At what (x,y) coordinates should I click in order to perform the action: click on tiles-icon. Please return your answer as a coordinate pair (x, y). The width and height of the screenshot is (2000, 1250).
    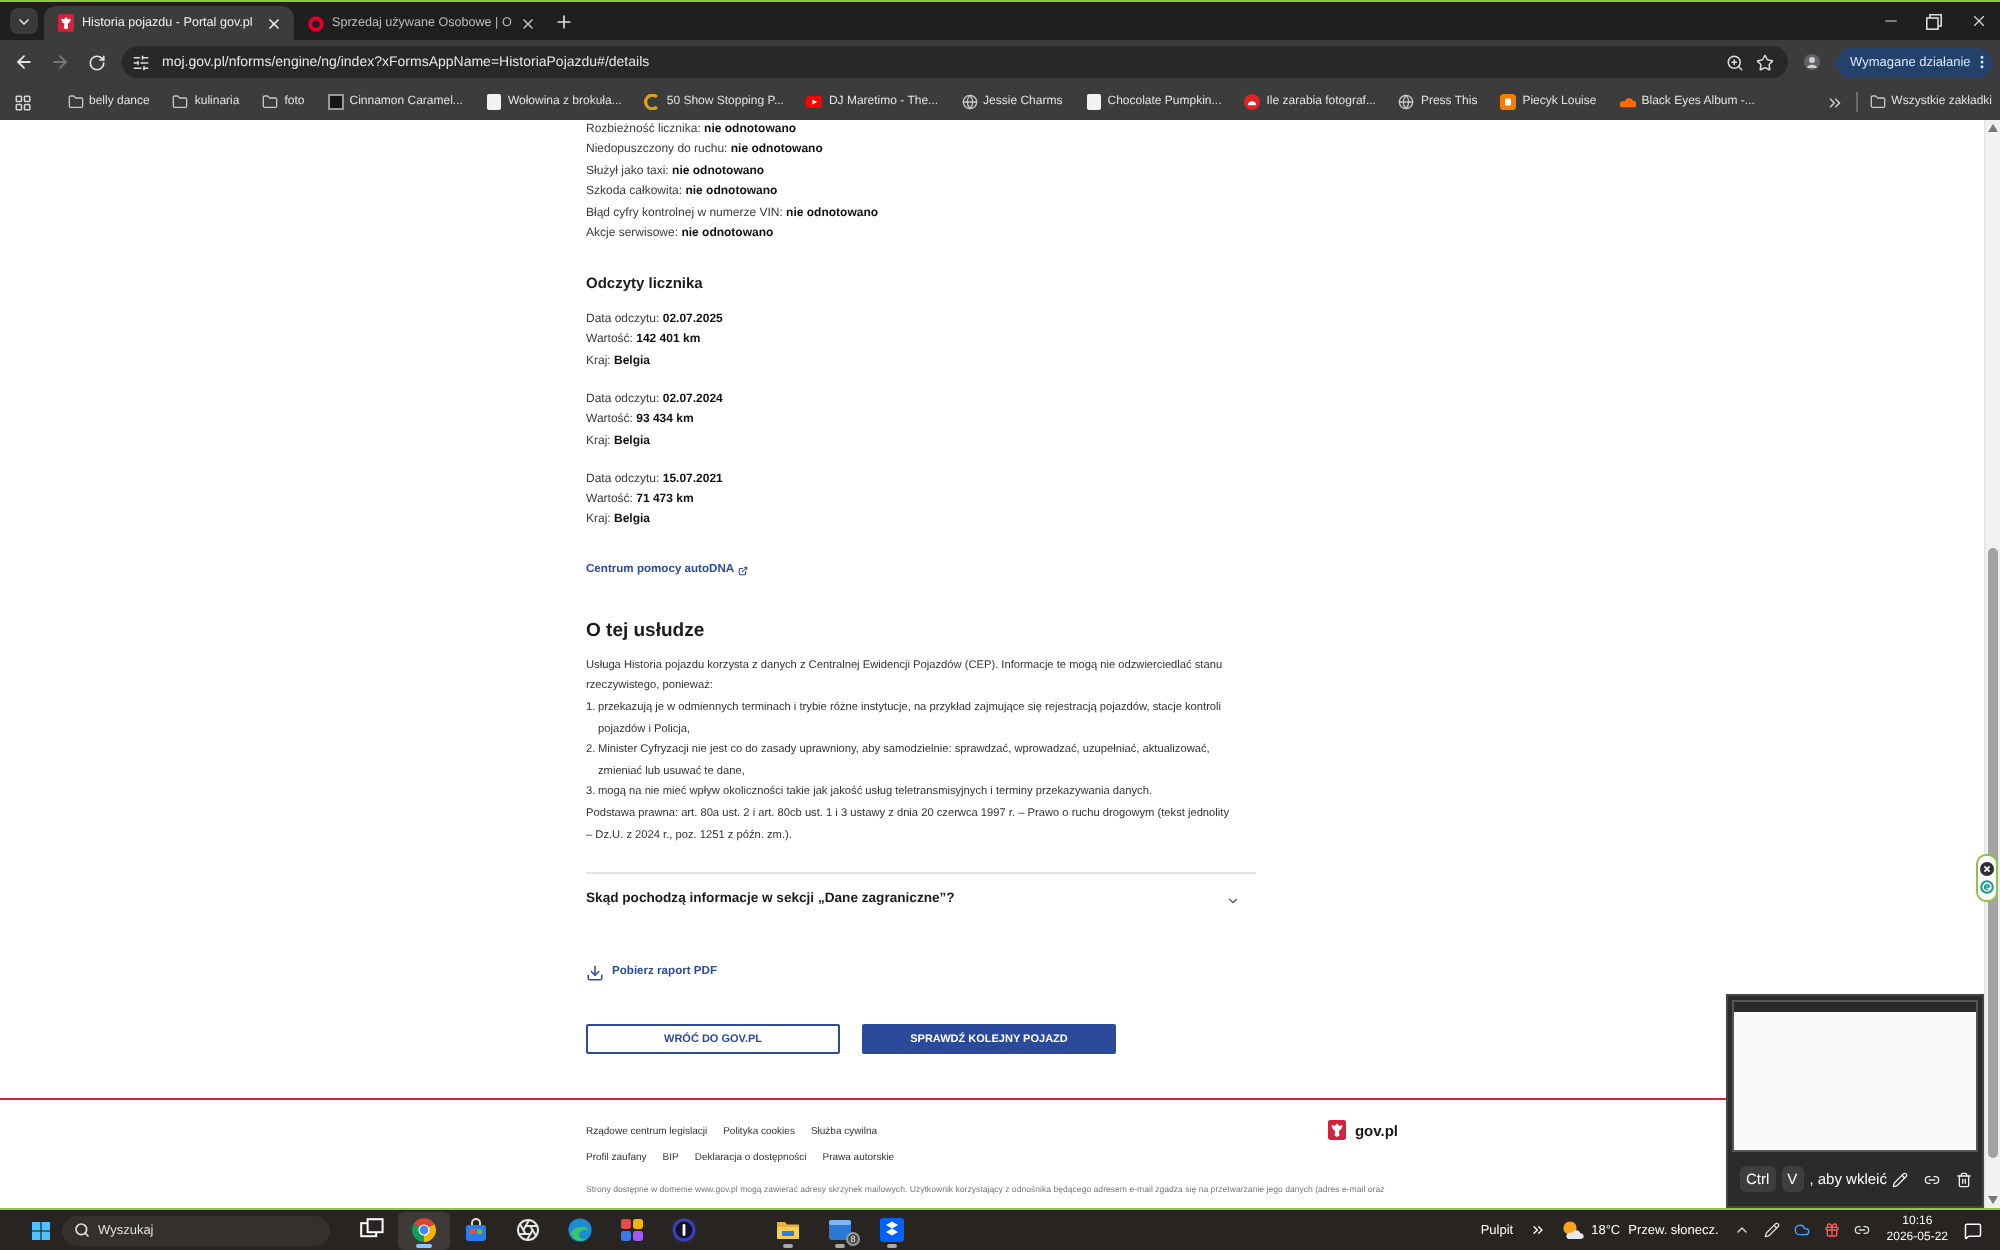
    Looking at the image, I should click on (632, 1230).